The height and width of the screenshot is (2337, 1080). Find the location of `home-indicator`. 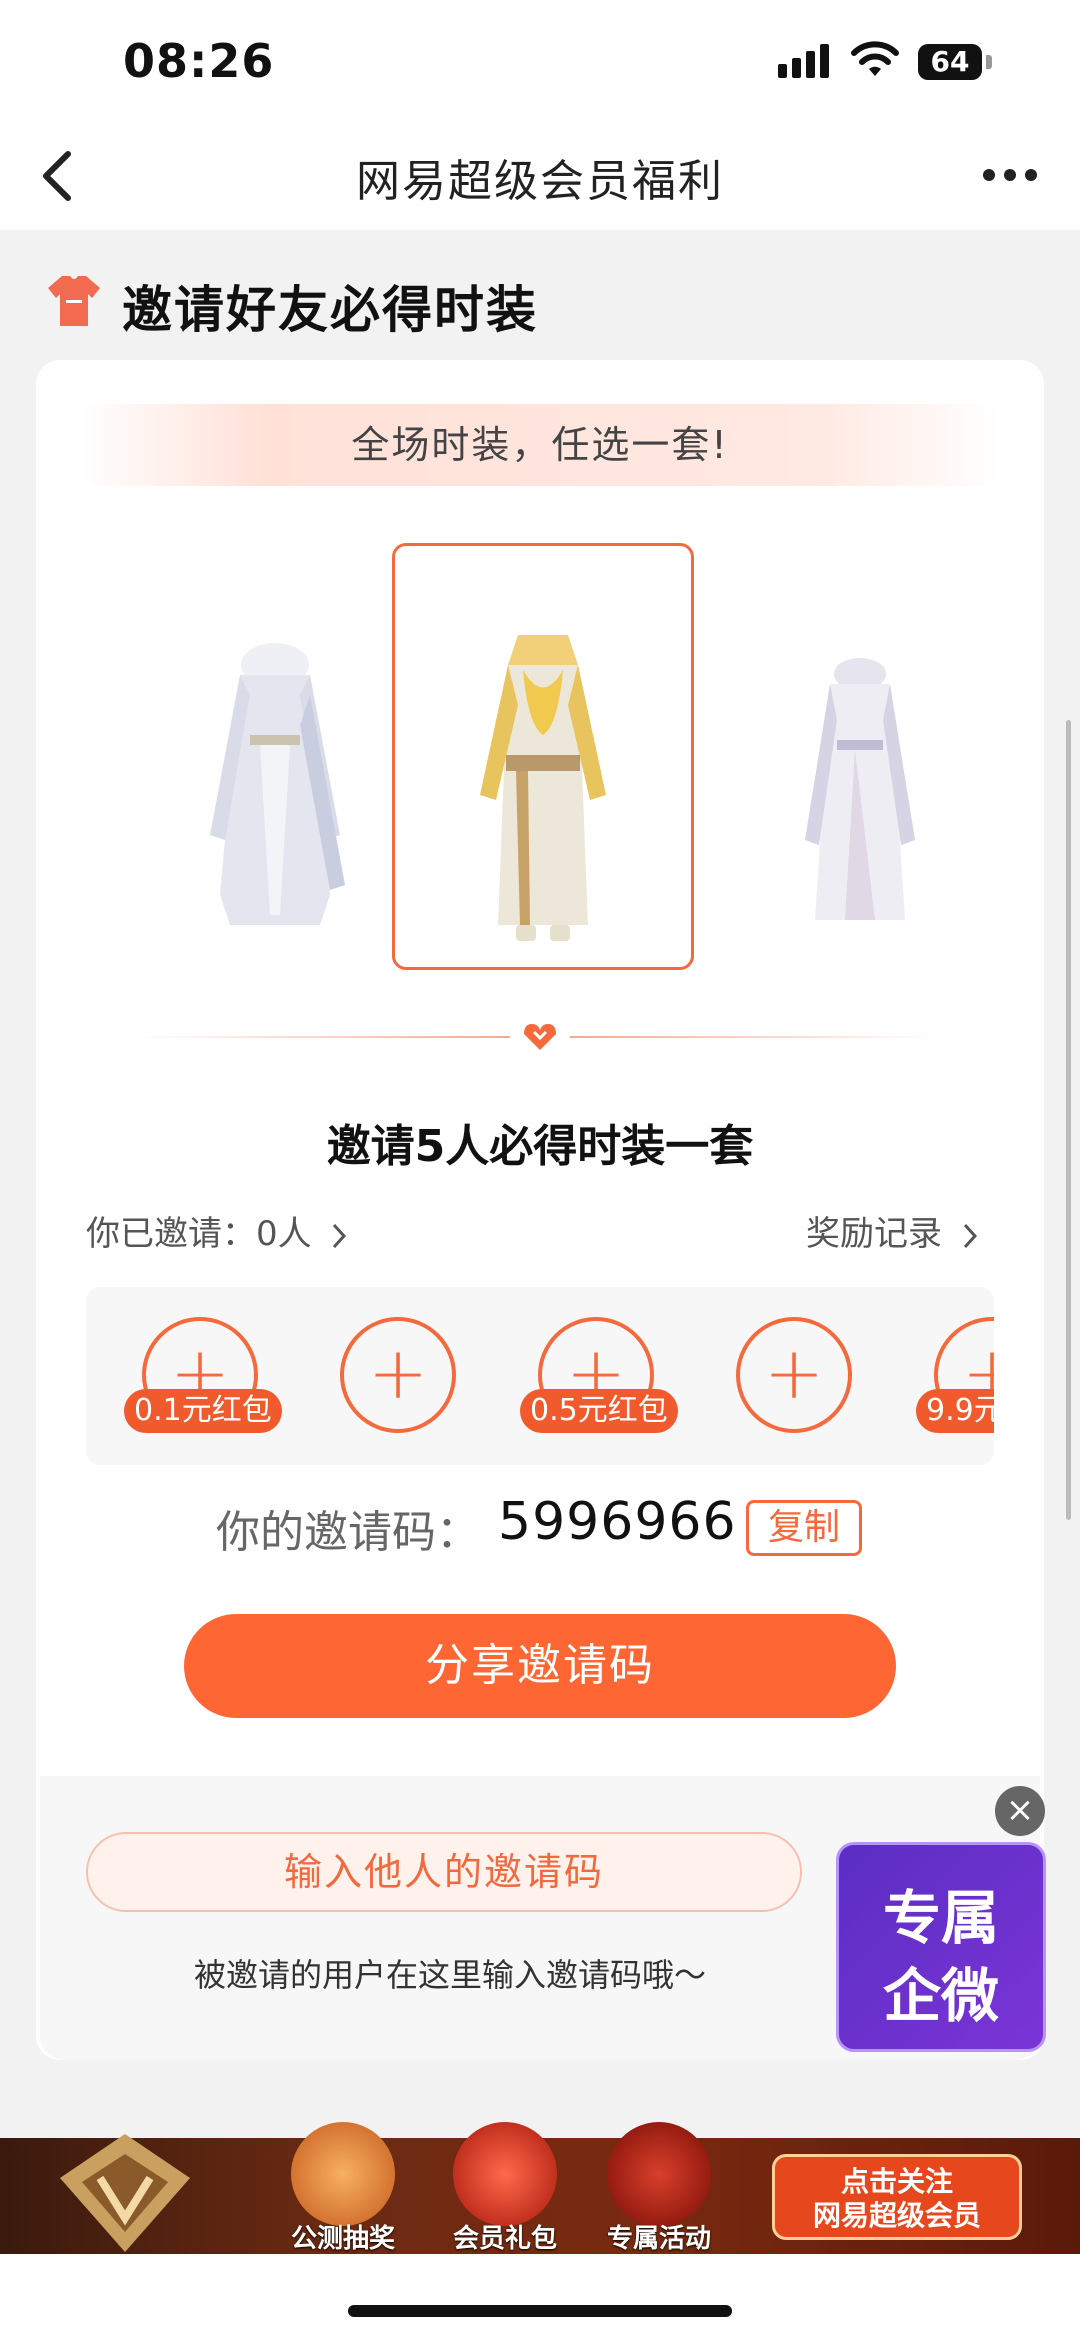

home-indicator is located at coordinates (540, 2311).